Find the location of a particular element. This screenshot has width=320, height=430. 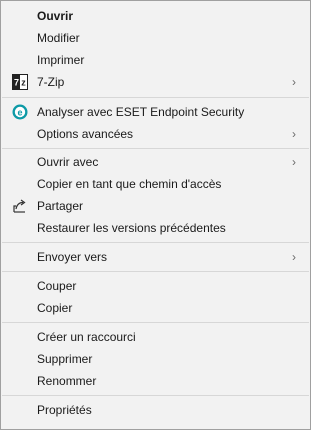

menu-item-label: Supprimer is located at coordinates (65, 359).